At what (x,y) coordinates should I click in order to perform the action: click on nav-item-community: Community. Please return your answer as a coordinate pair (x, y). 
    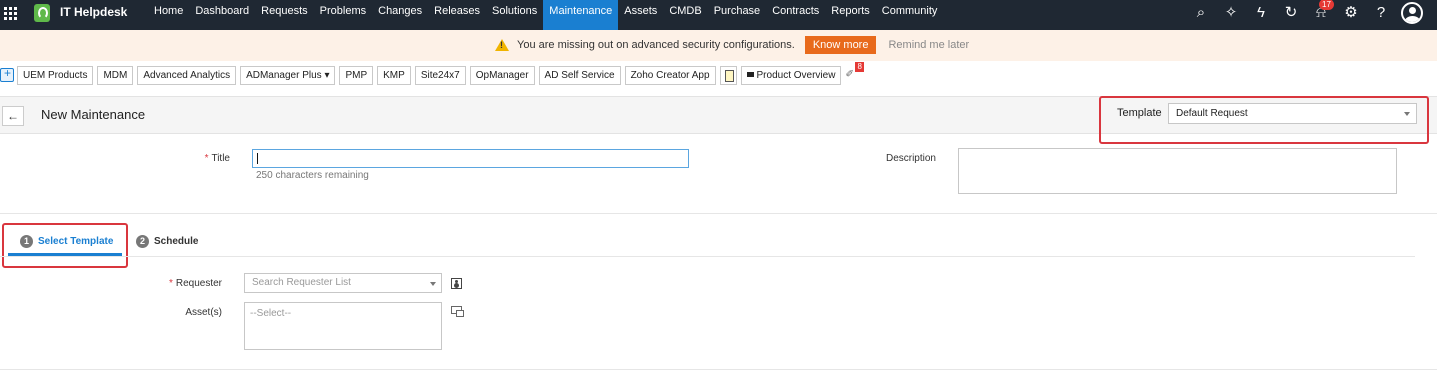
    Looking at the image, I should click on (910, 15).